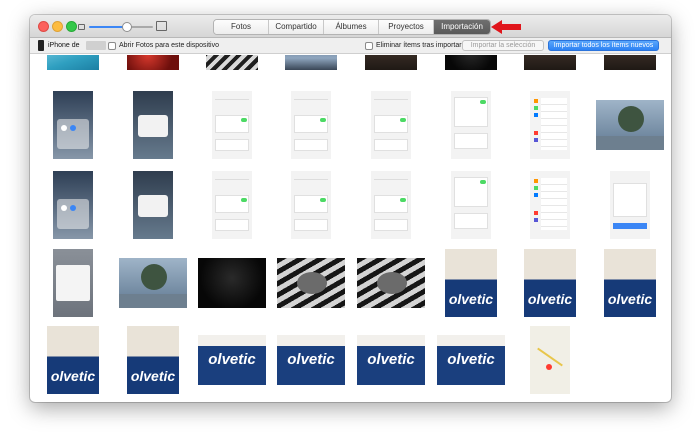 The height and width of the screenshot is (444, 700). Describe the element at coordinates (81, 27) in the screenshot. I see `zoom-out-icon` at that location.